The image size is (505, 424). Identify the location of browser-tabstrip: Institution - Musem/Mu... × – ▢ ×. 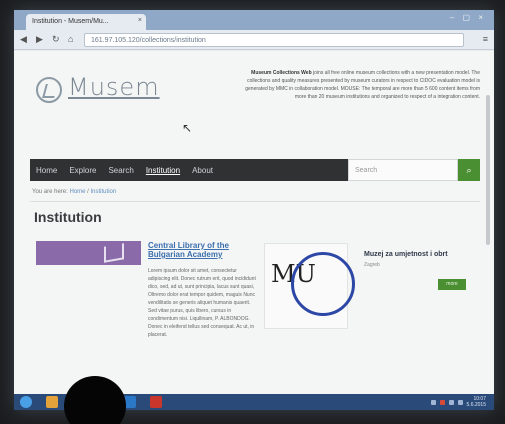
(254, 20).